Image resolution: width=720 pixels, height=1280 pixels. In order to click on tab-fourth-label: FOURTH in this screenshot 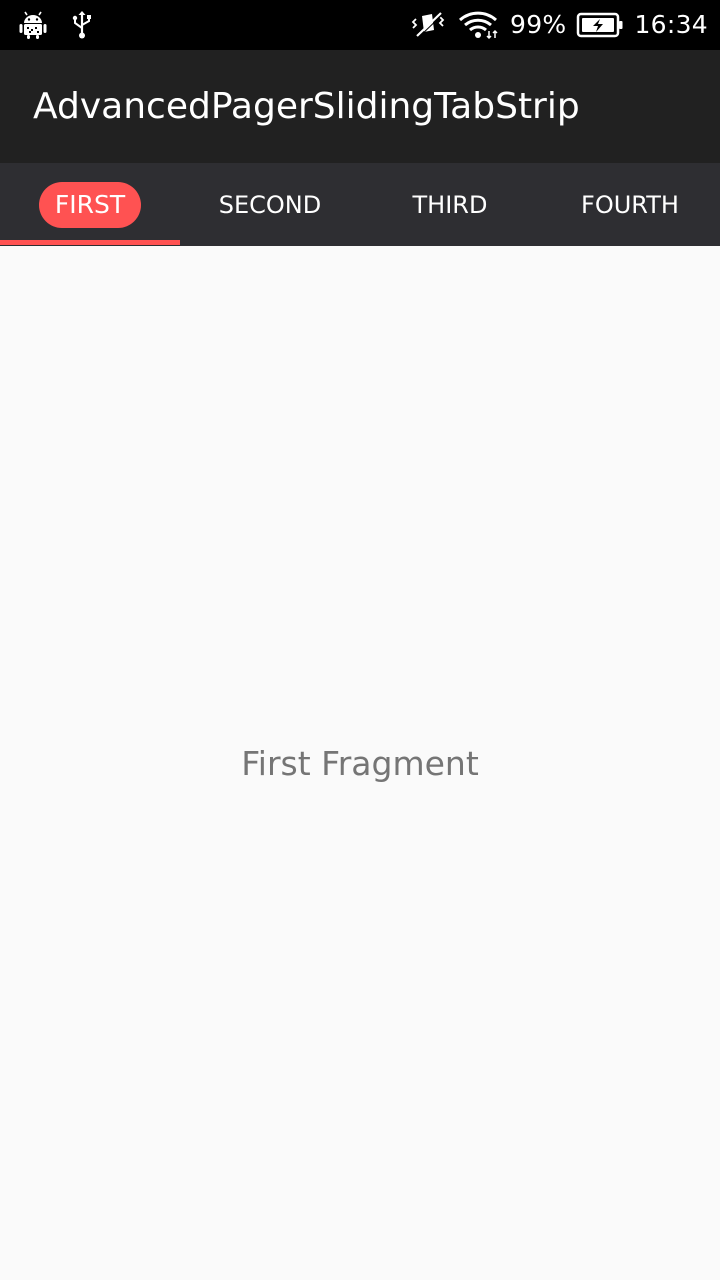, I will do `click(630, 204)`.